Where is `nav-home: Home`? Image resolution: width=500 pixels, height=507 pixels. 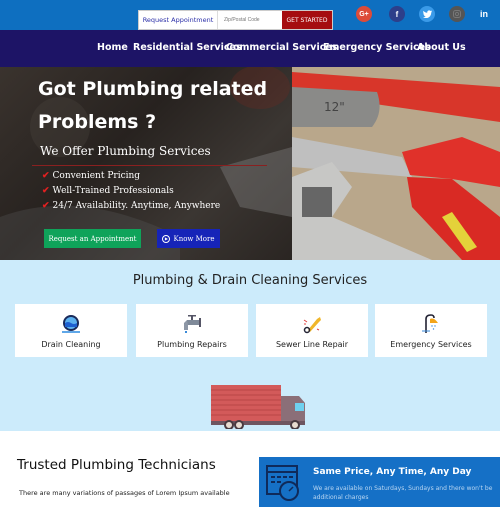 nav-home: Home is located at coordinates (112, 47).